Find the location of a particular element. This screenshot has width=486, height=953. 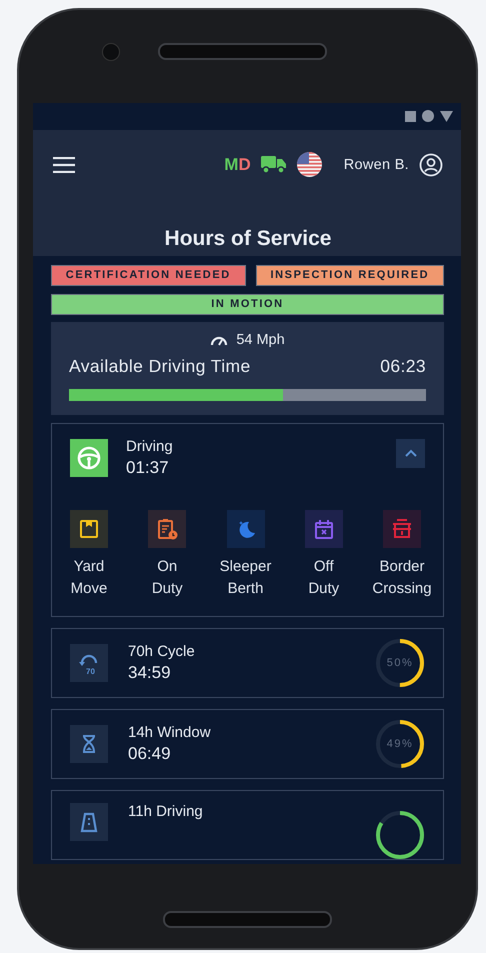

square-icon is located at coordinates (410, 116).